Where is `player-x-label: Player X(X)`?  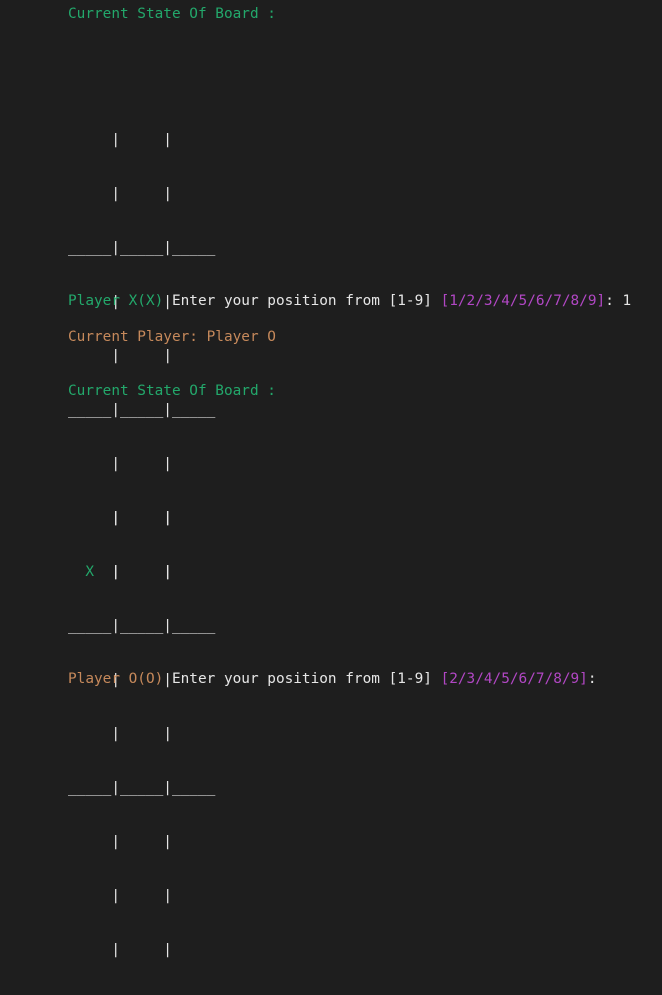 player-x-label: Player X(X) is located at coordinates (116, 301).